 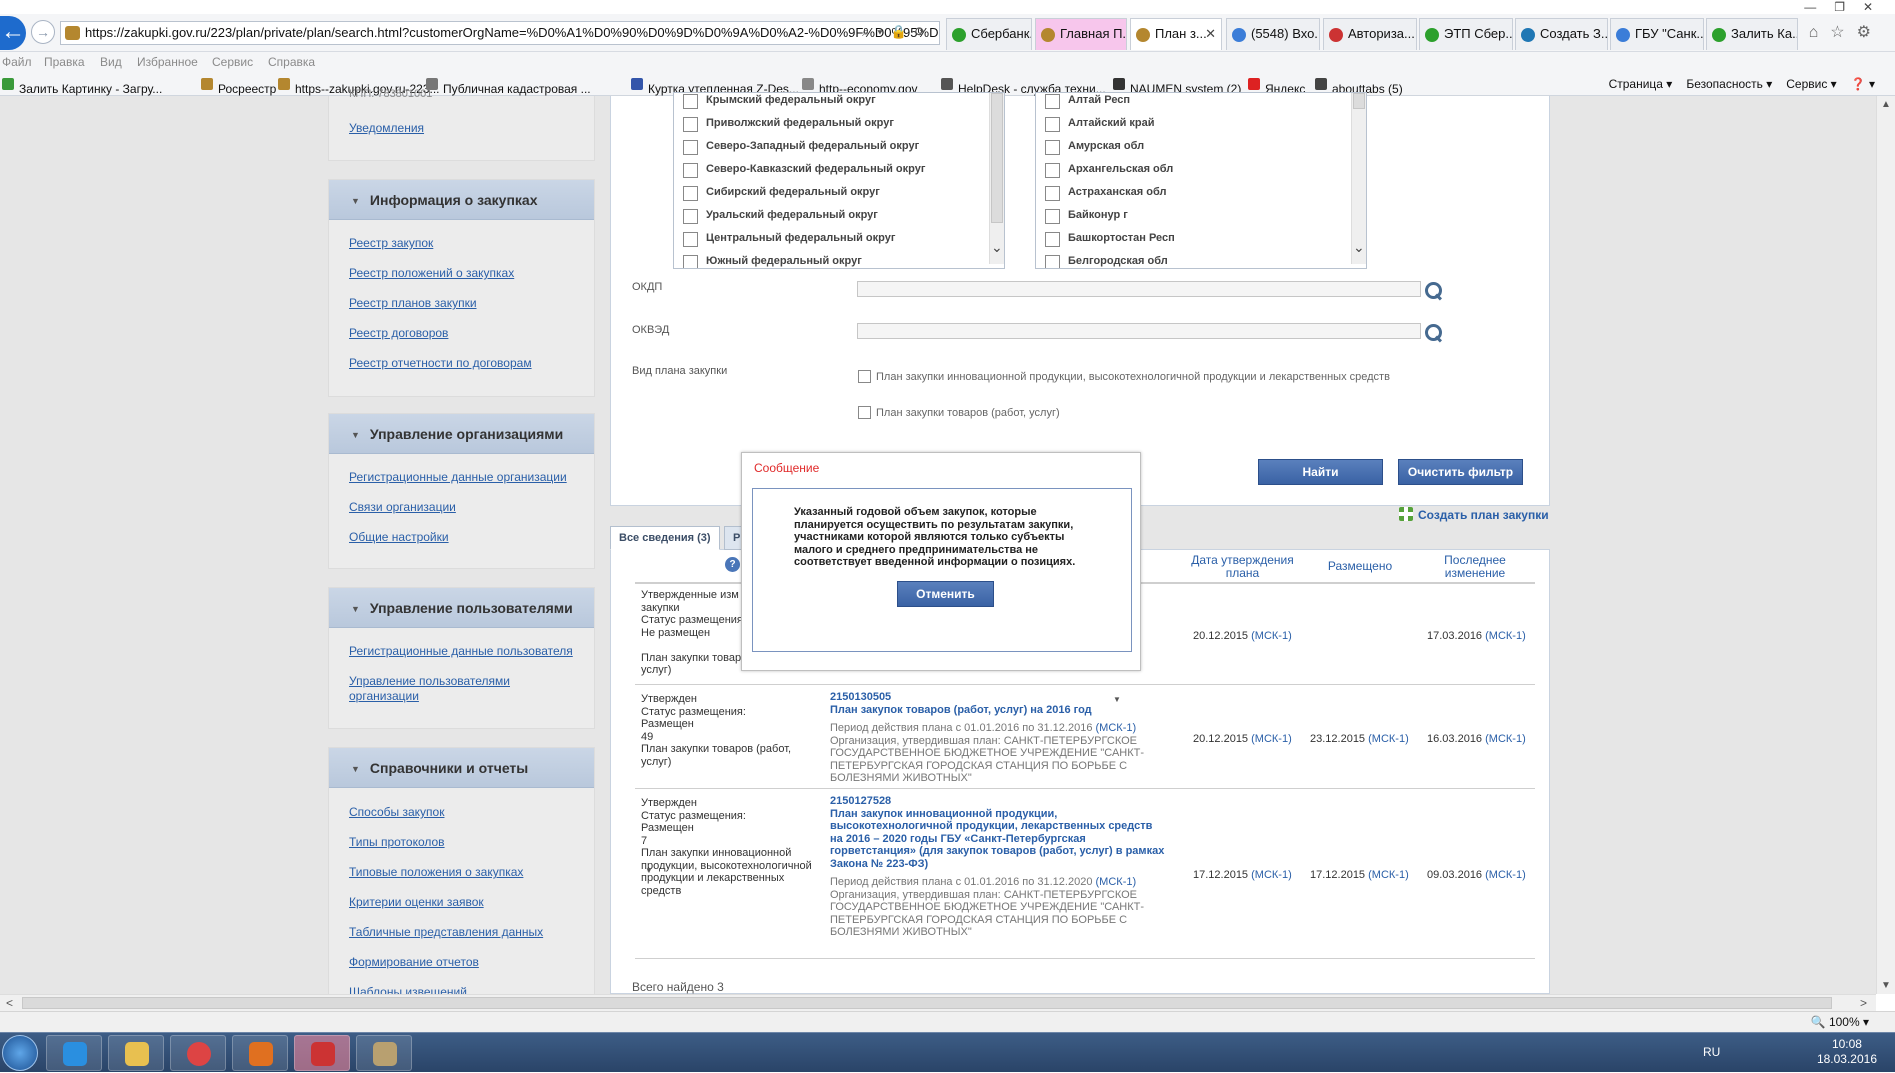 I want to click on taskbar-tool-icon, so click(x=384, y=1053).